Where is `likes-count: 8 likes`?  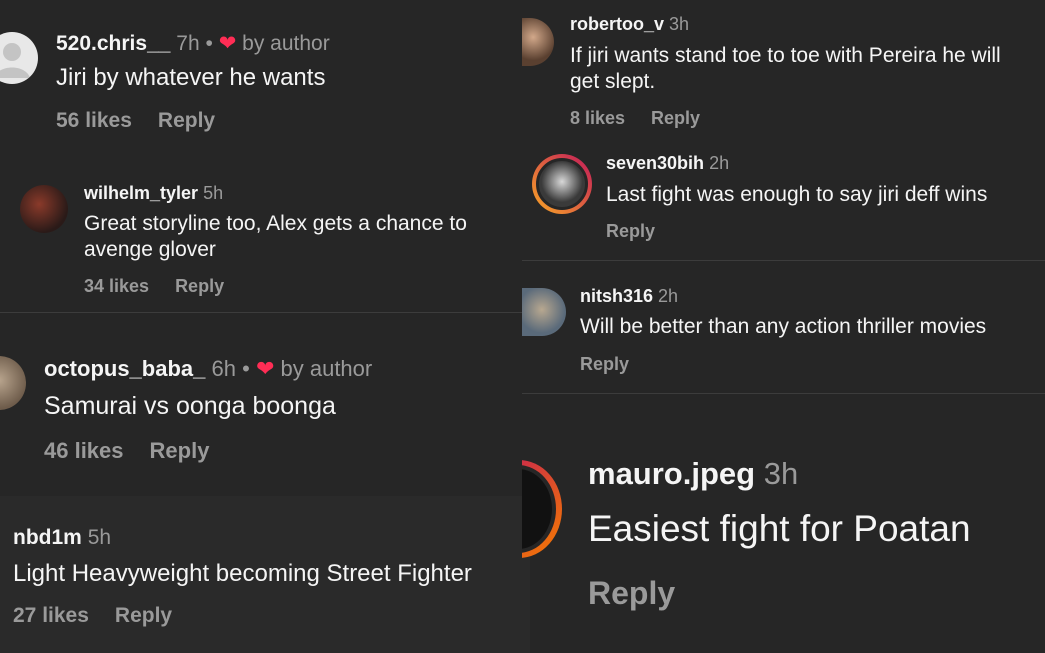
likes-count: 8 likes is located at coordinates (597, 118).